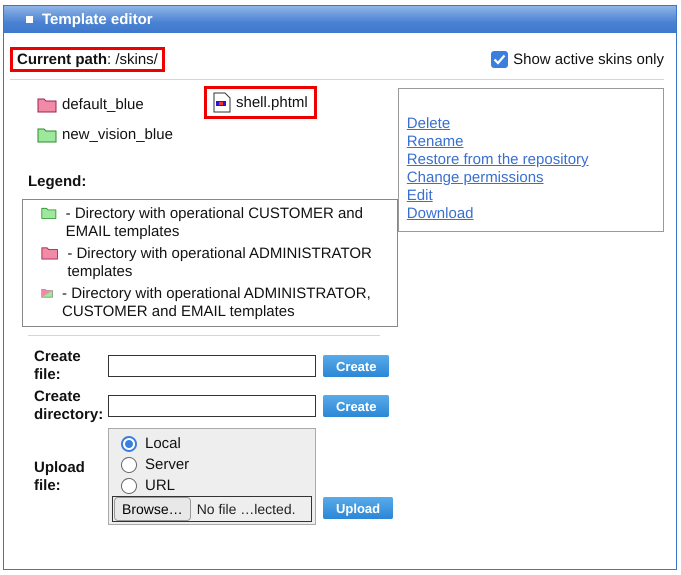 This screenshot has height=575, width=681. Describe the element at coordinates (69, 406) in the screenshot. I see `field-label: Create directory:` at that location.